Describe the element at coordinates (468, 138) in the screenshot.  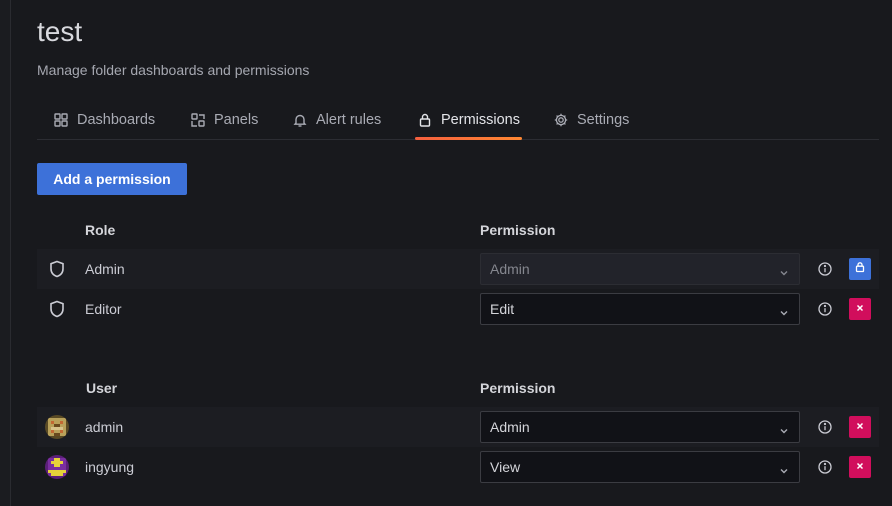
I see `active-tab-indicator` at that location.